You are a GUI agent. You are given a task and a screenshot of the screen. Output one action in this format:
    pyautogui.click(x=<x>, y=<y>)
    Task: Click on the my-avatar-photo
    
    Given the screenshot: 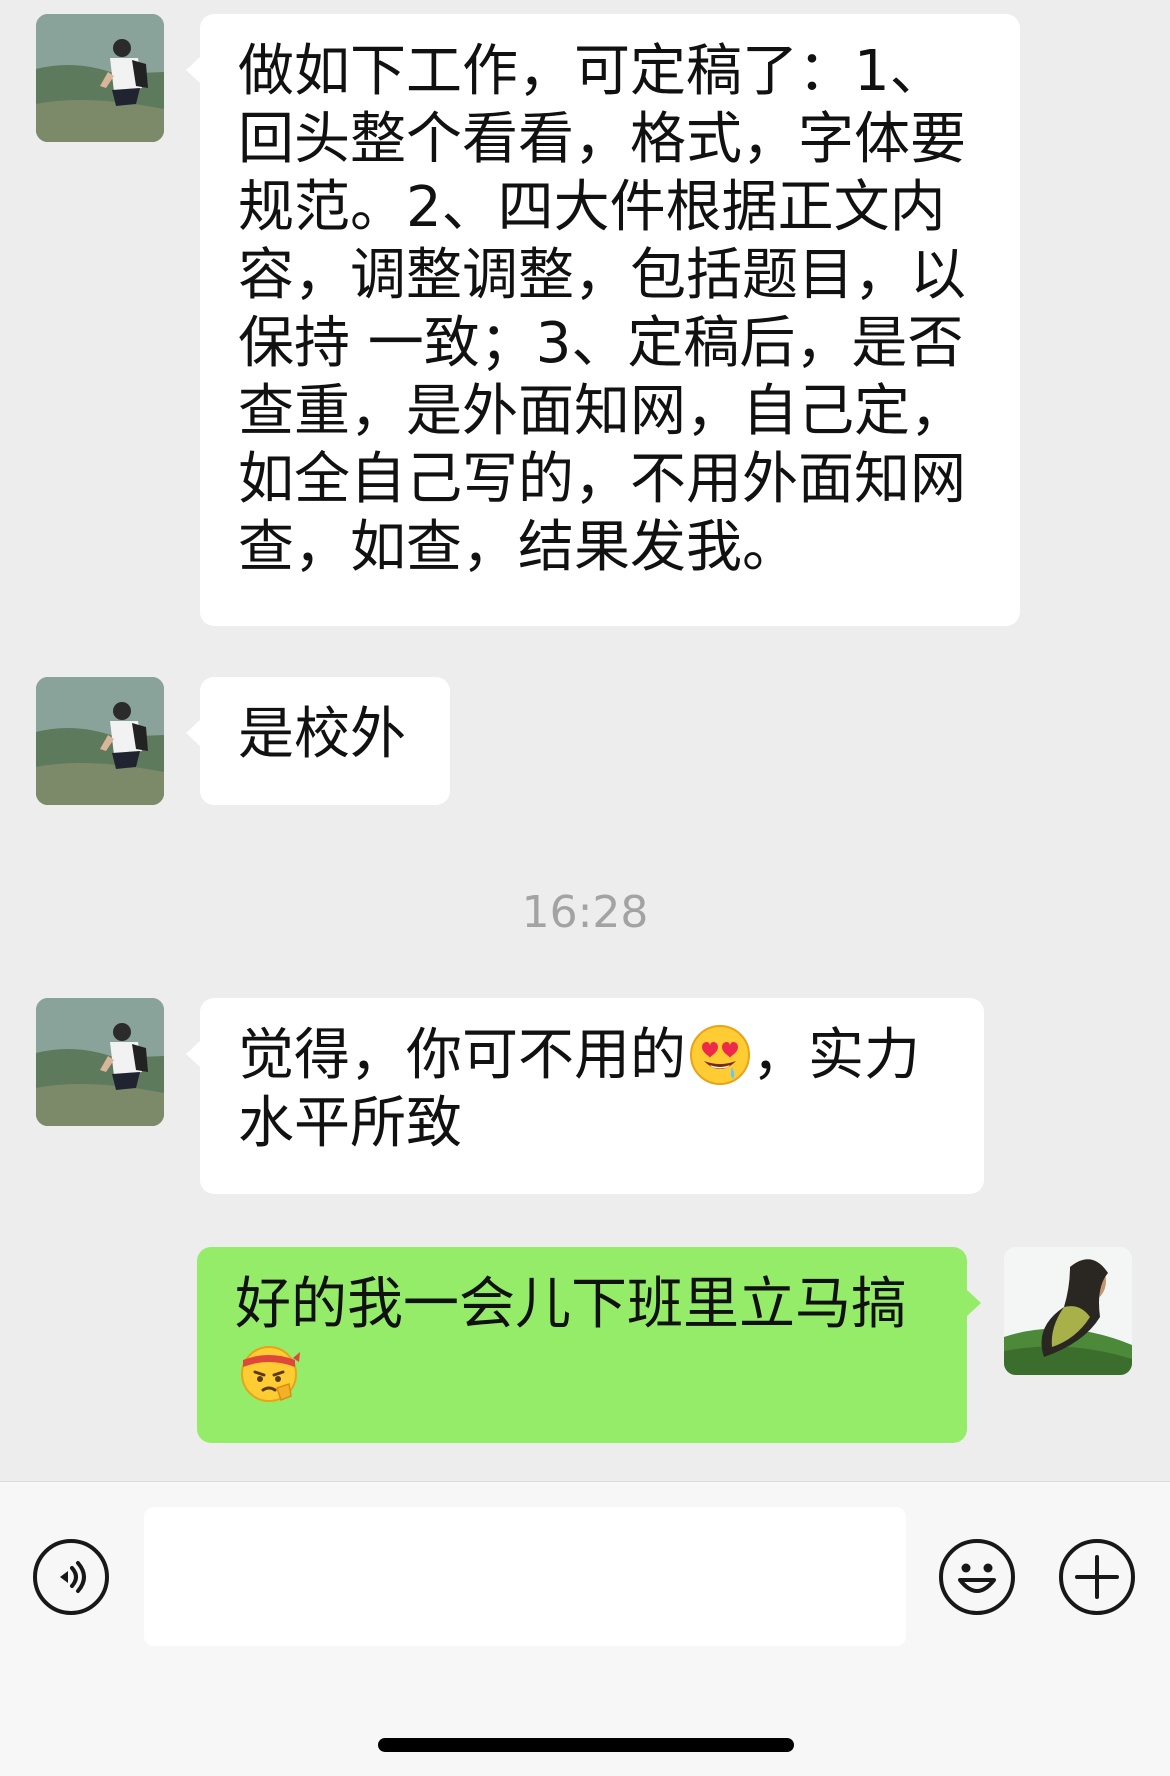 What is the action you would take?
    pyautogui.click(x=1068, y=1311)
    